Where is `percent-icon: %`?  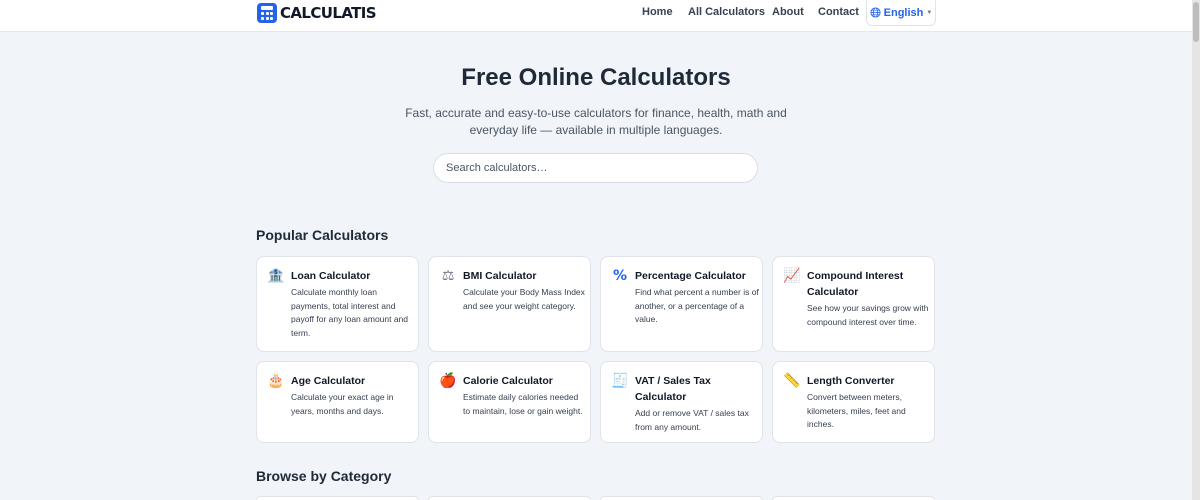
percent-icon: % is located at coordinates (620, 276).